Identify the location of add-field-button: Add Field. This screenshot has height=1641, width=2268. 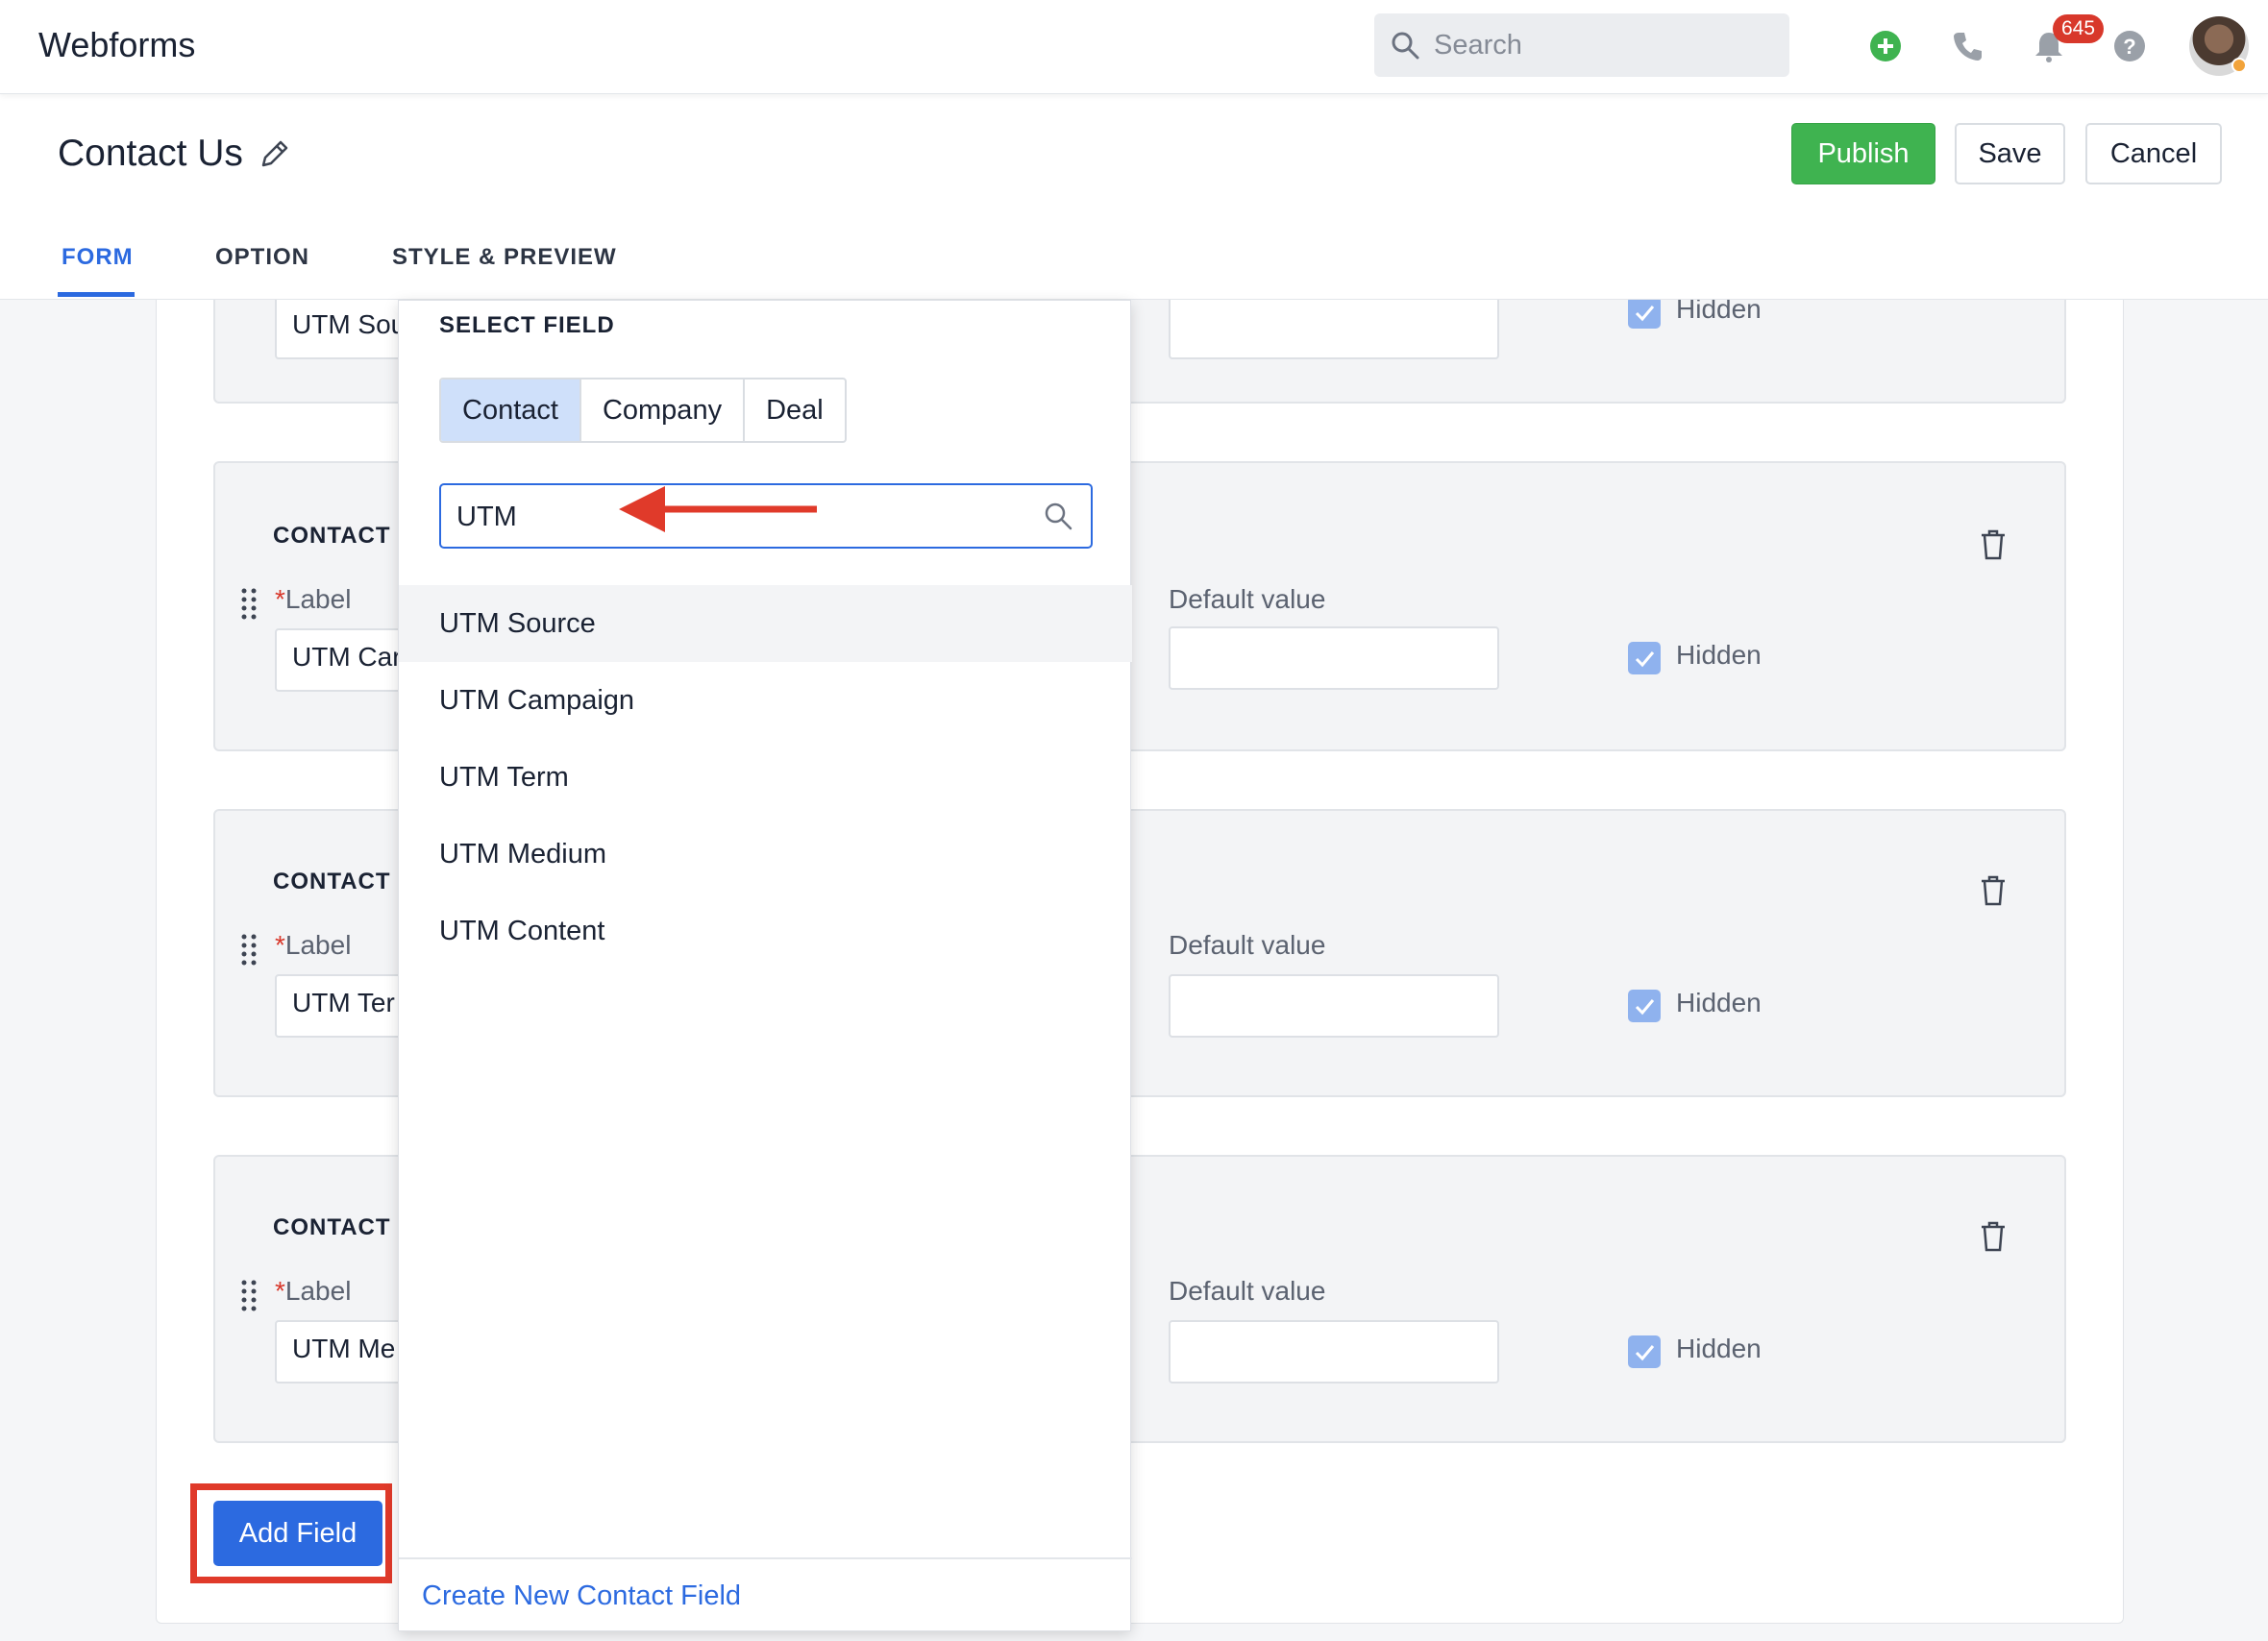
(297, 1533).